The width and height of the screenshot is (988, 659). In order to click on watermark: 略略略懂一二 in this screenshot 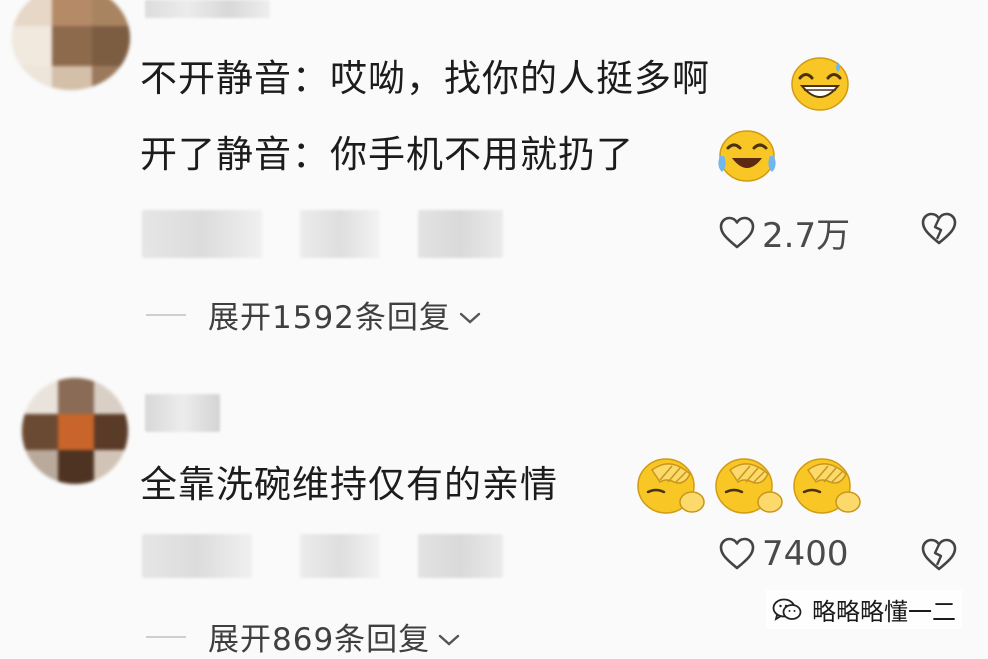, I will do `click(864, 609)`.